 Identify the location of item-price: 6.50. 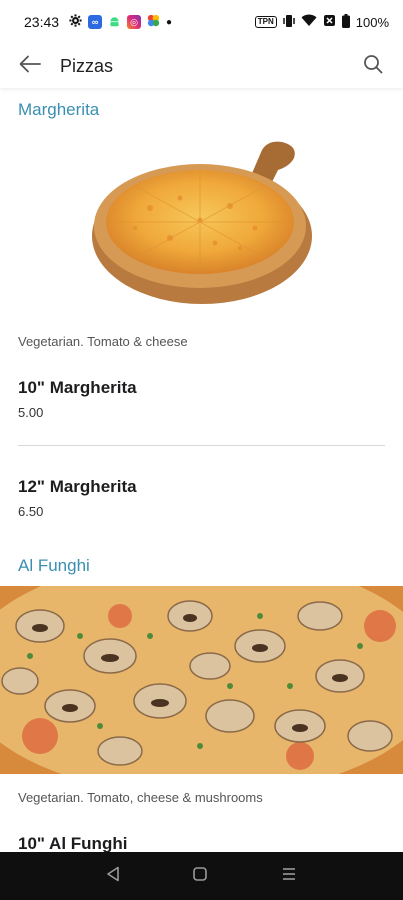
(31, 511).